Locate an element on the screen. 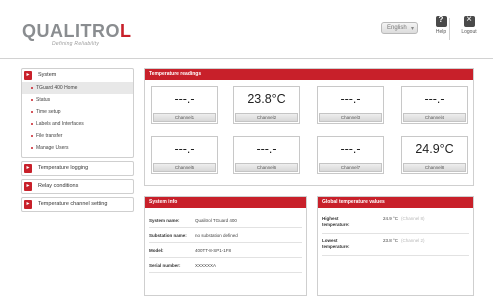  sidebar-item-label: Status is located at coordinates (43, 100).